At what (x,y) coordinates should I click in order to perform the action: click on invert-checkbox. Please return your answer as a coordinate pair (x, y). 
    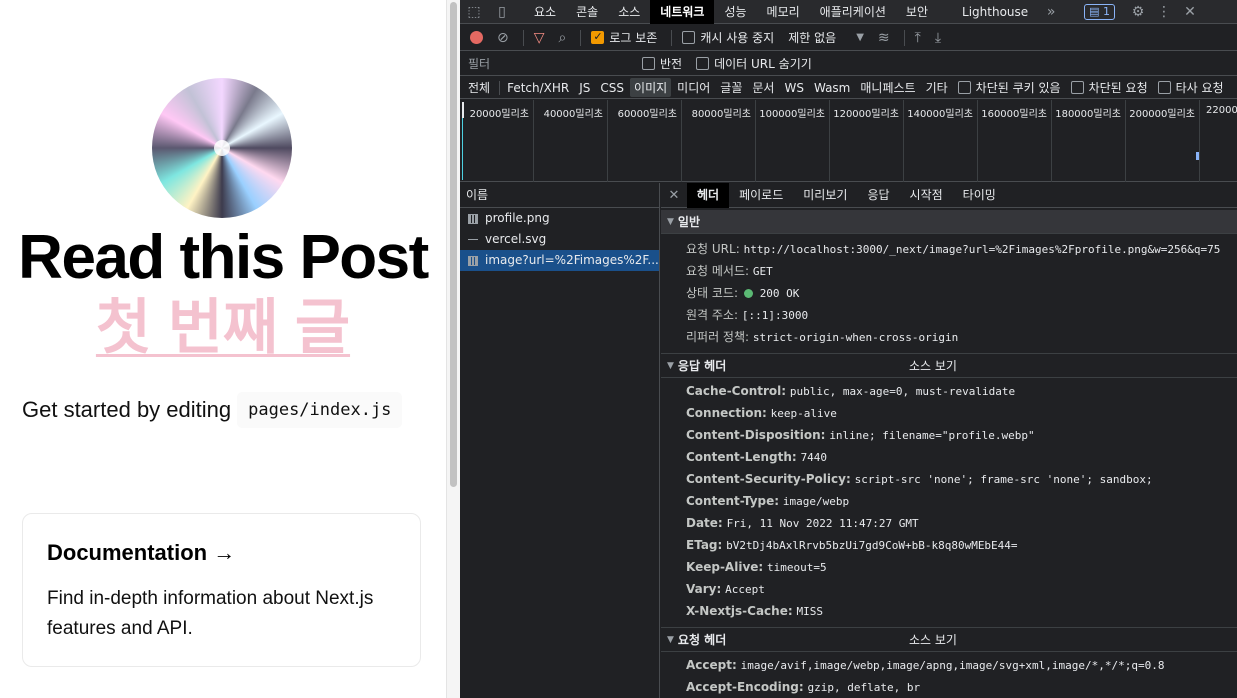
    Looking at the image, I should click on (648, 63).